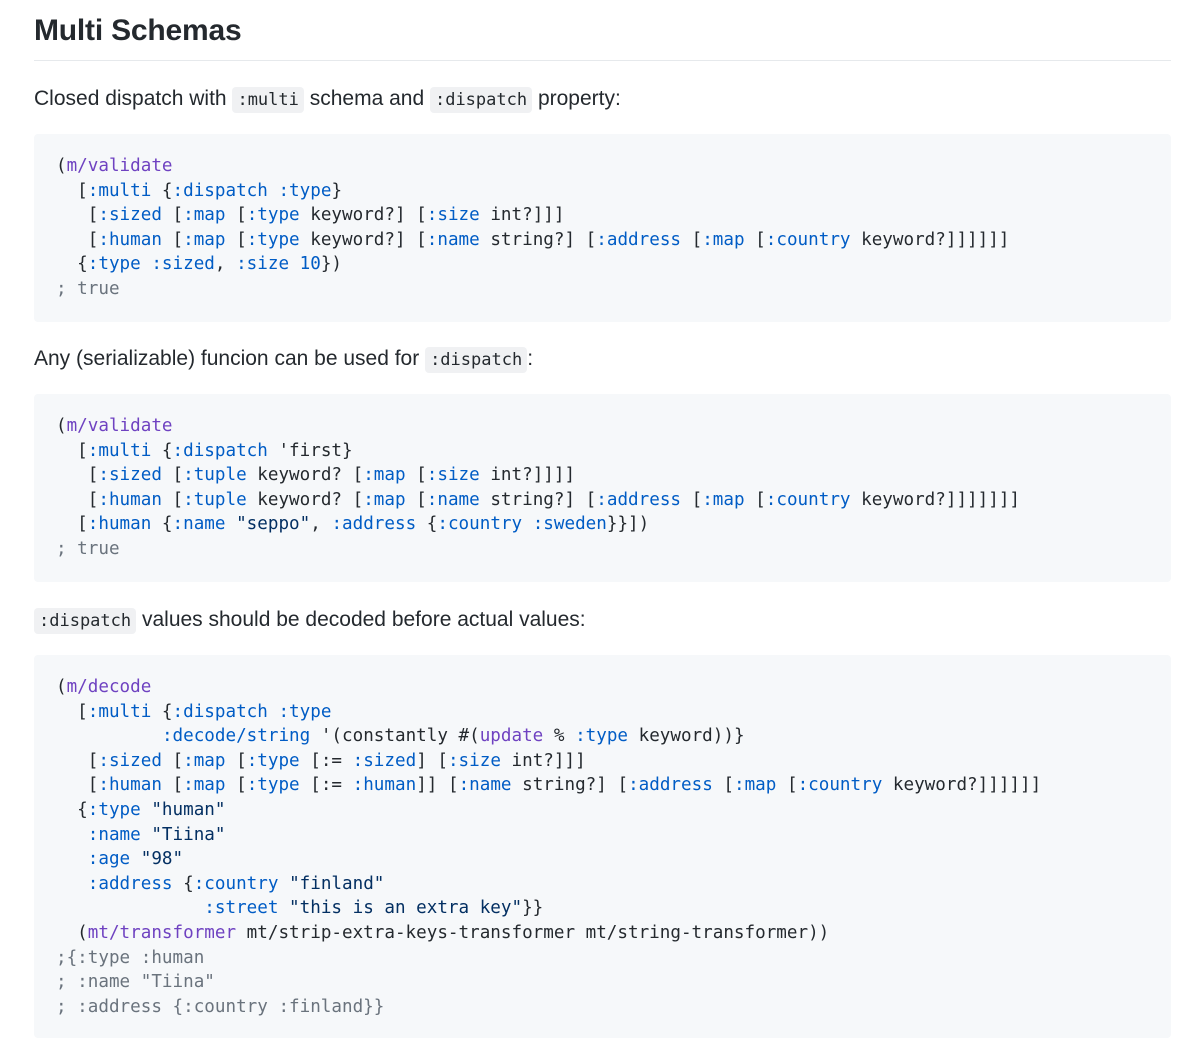 Image resolution: width=1200 pixels, height=1063 pixels. I want to click on code-keyword: :decode/string, so click(236, 736).